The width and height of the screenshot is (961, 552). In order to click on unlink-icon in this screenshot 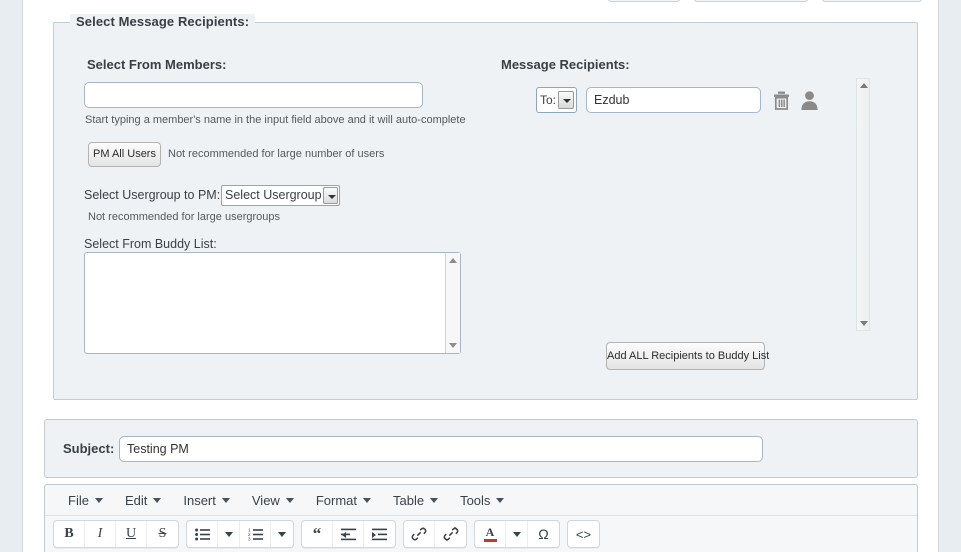, I will do `click(450, 534)`.